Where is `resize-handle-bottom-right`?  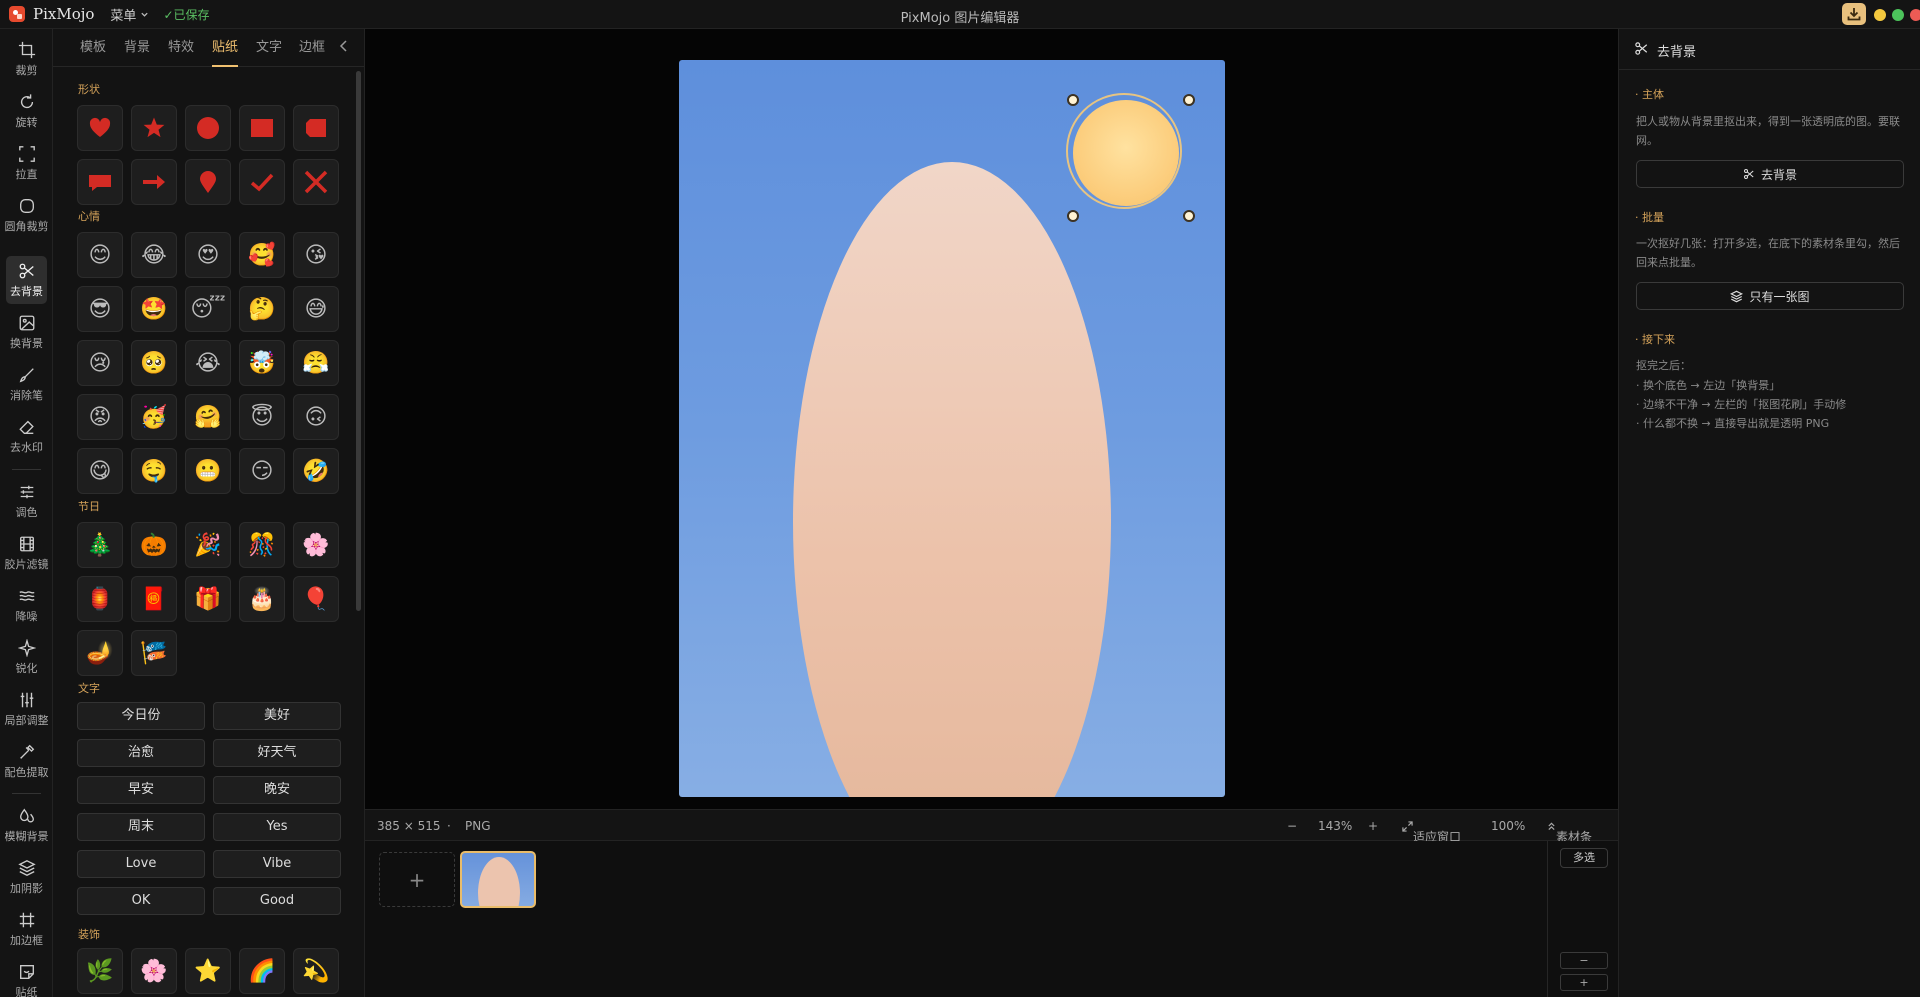 resize-handle-bottom-right is located at coordinates (1189, 216).